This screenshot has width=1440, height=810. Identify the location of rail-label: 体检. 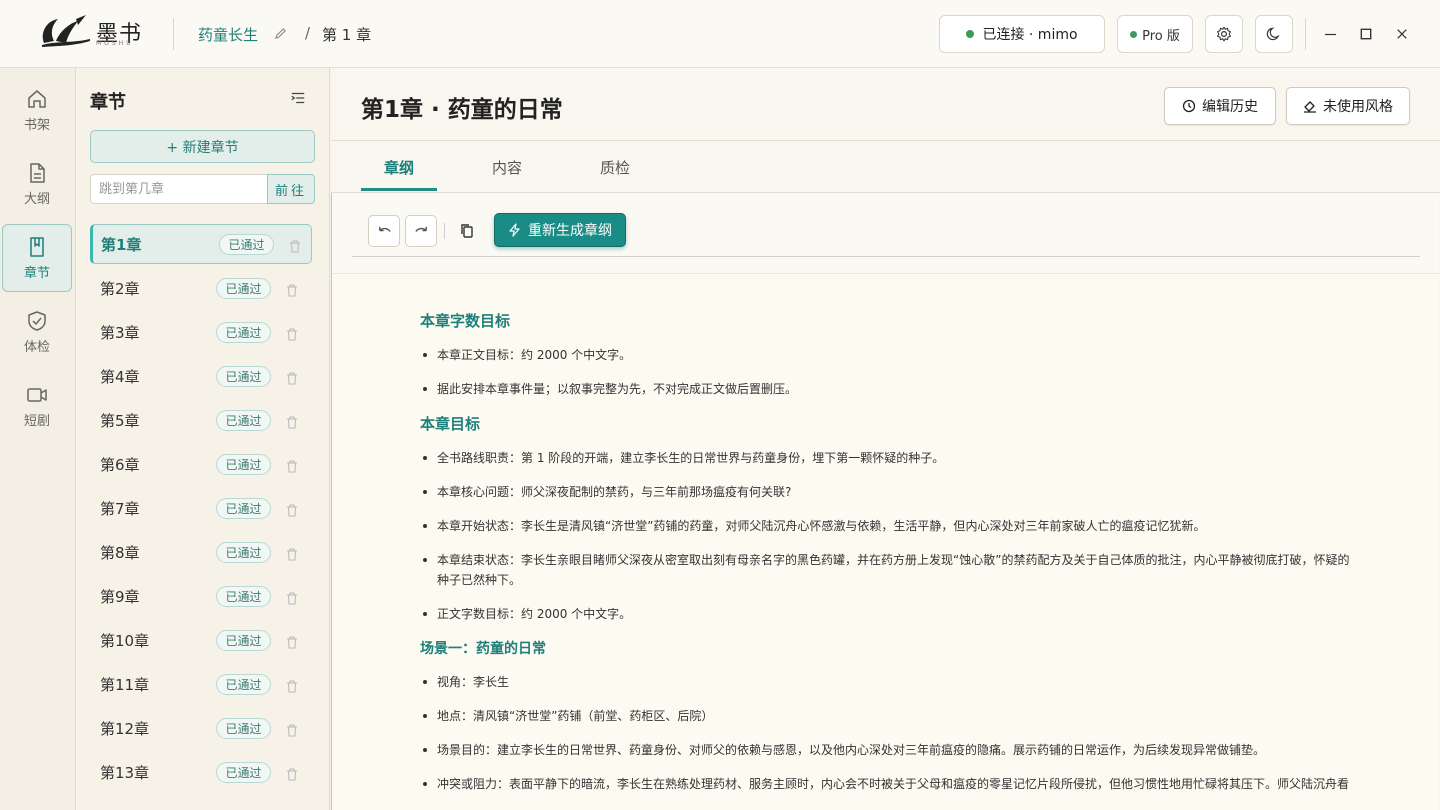
(36, 347).